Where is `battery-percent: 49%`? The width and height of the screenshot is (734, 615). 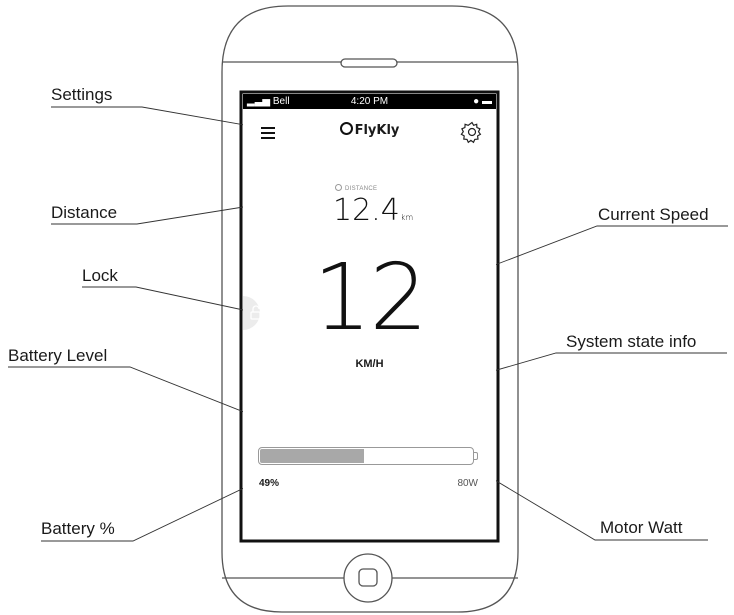 battery-percent: 49% is located at coordinates (269, 483).